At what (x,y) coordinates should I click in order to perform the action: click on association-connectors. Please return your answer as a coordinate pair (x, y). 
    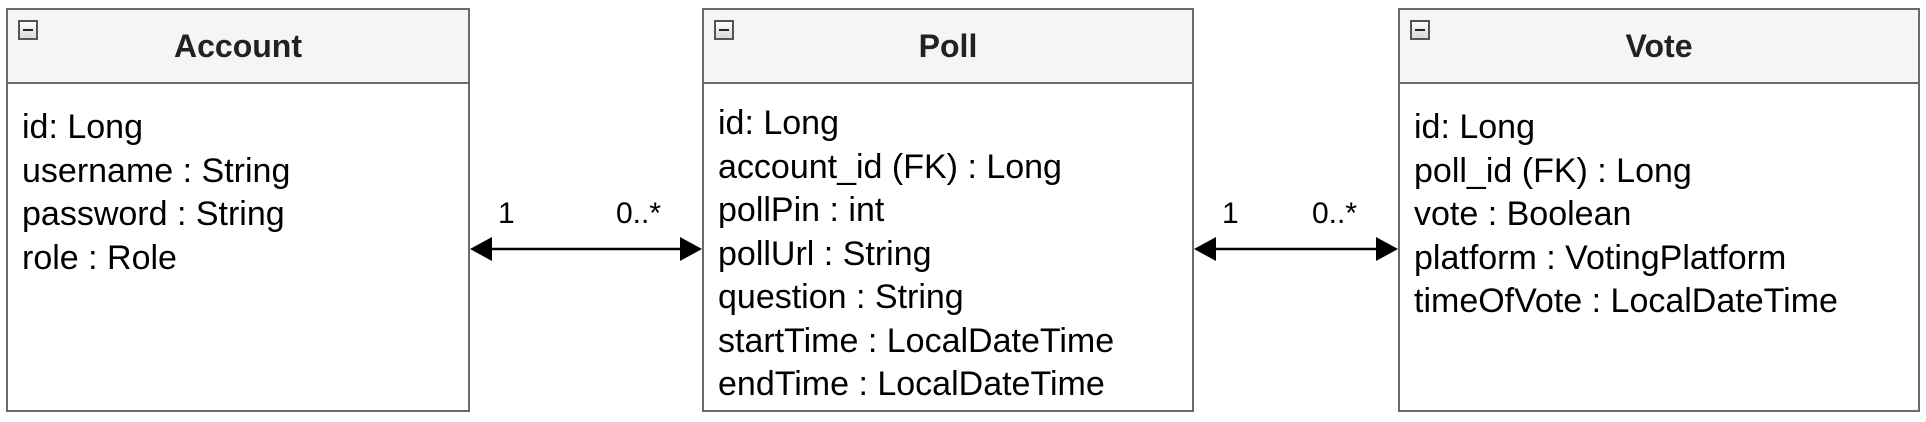
    Looking at the image, I should click on (934, 249).